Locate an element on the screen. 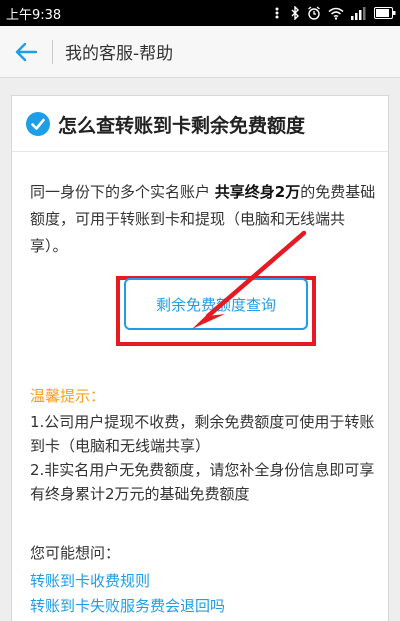  card-header: 怎么查转账到卡剩余免费额度 is located at coordinates (200, 124).